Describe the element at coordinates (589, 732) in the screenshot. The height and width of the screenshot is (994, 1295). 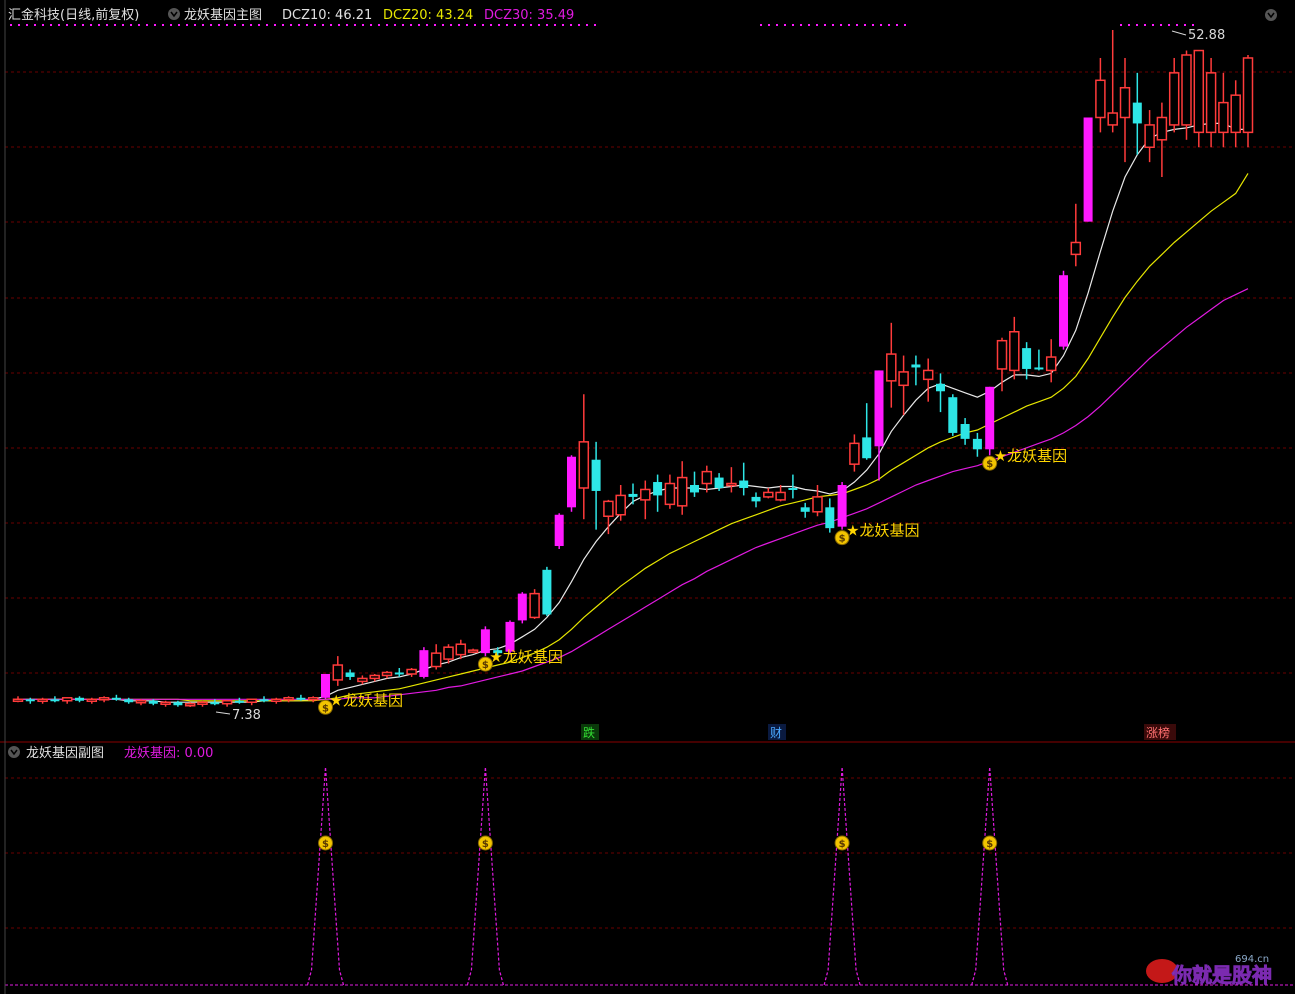
I see `event-tag-drop: 跌` at that location.